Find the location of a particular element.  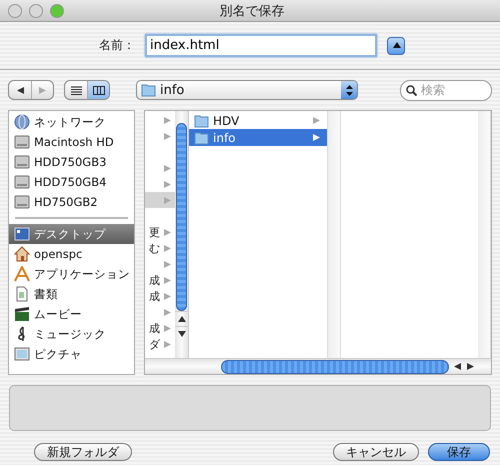

browser-row: む is located at coordinates (160, 248).